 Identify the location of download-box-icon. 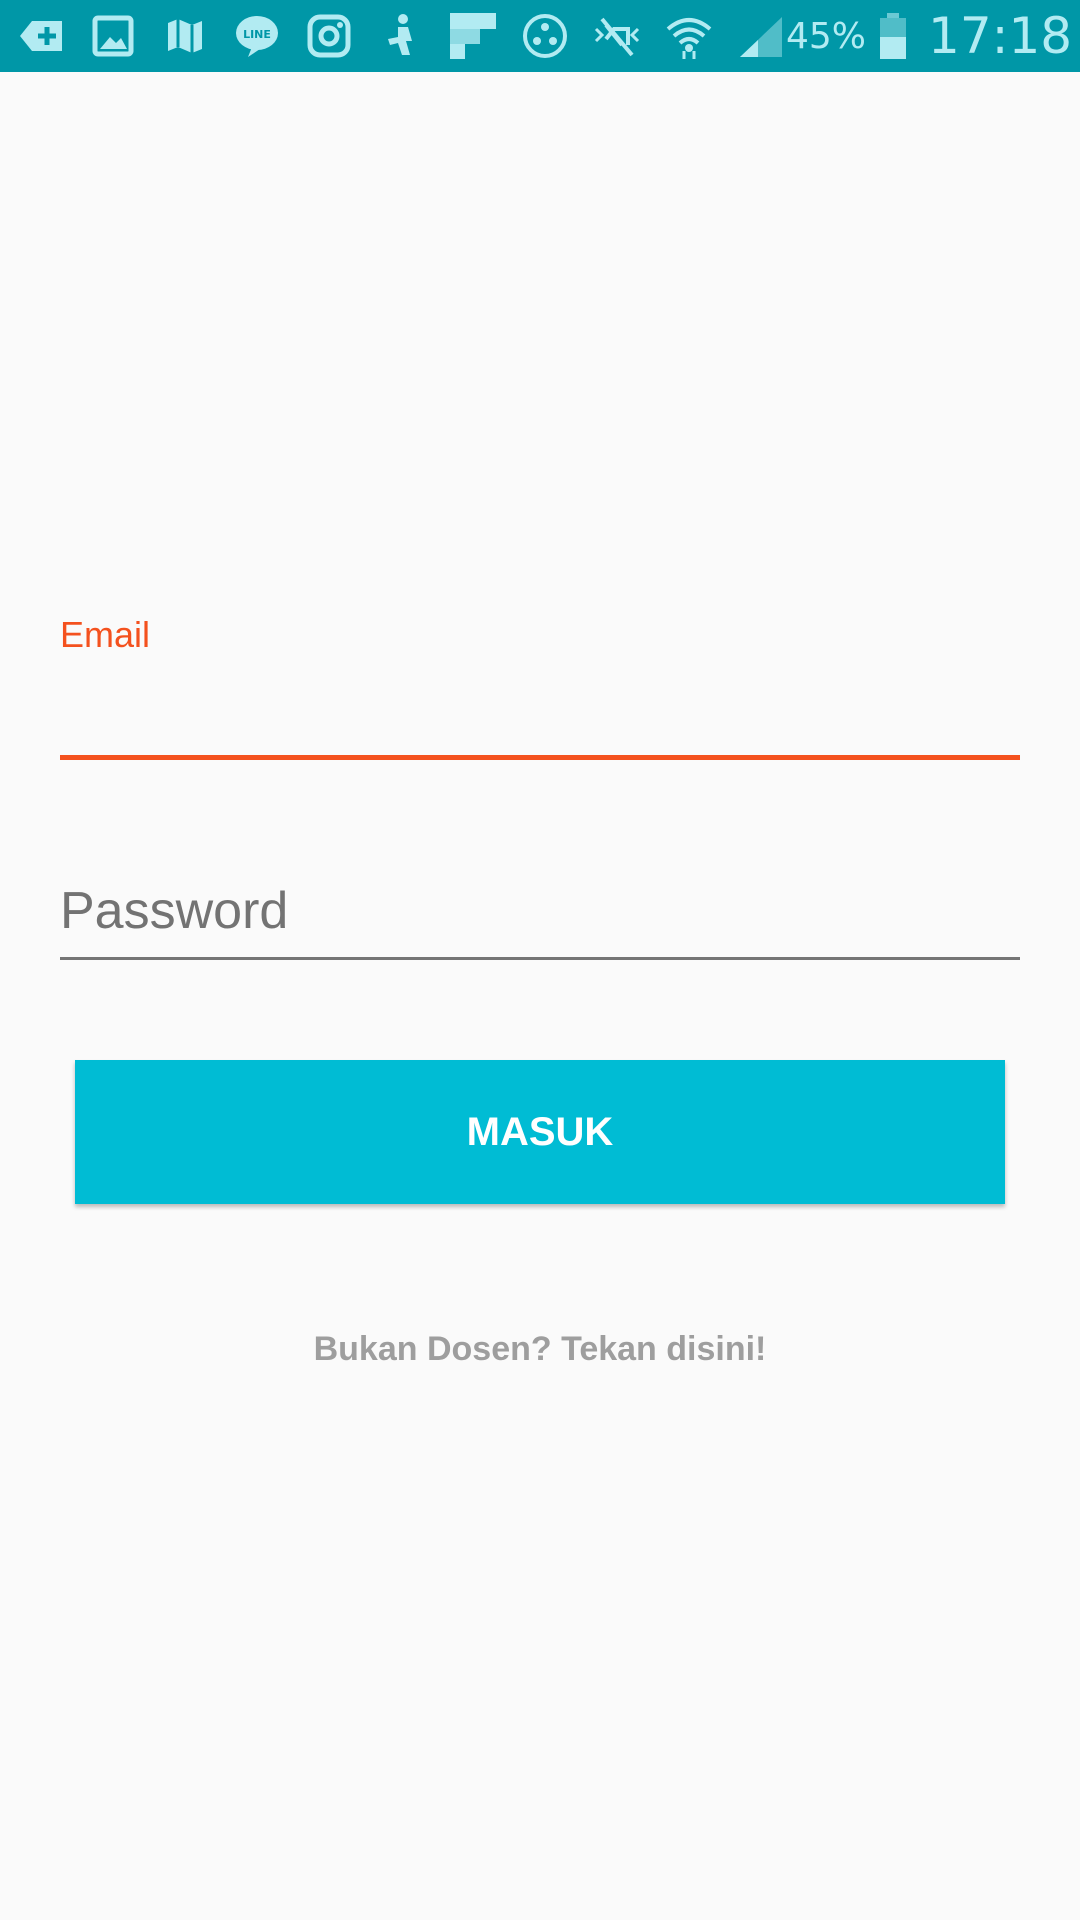
(41, 36).